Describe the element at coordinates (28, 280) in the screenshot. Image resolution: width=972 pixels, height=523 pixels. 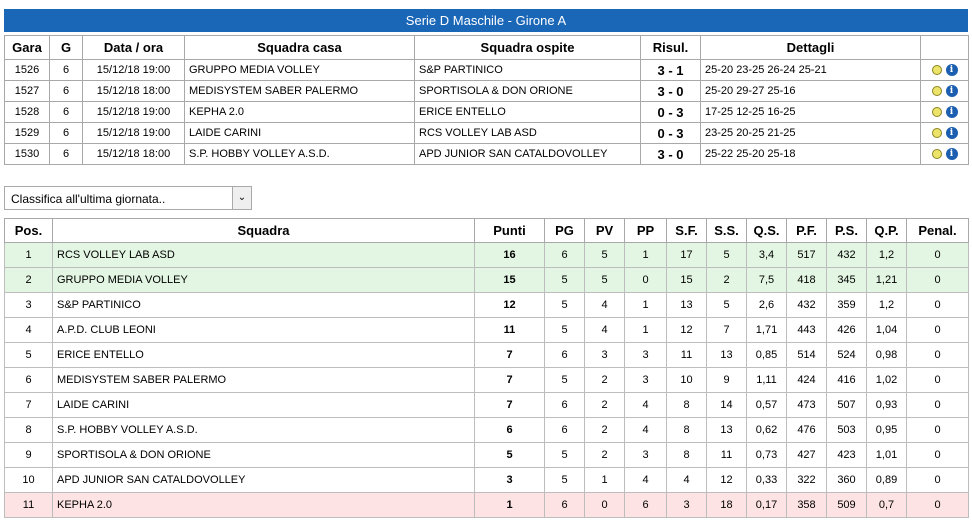
I see `standing-pos-cell: 2` at that location.